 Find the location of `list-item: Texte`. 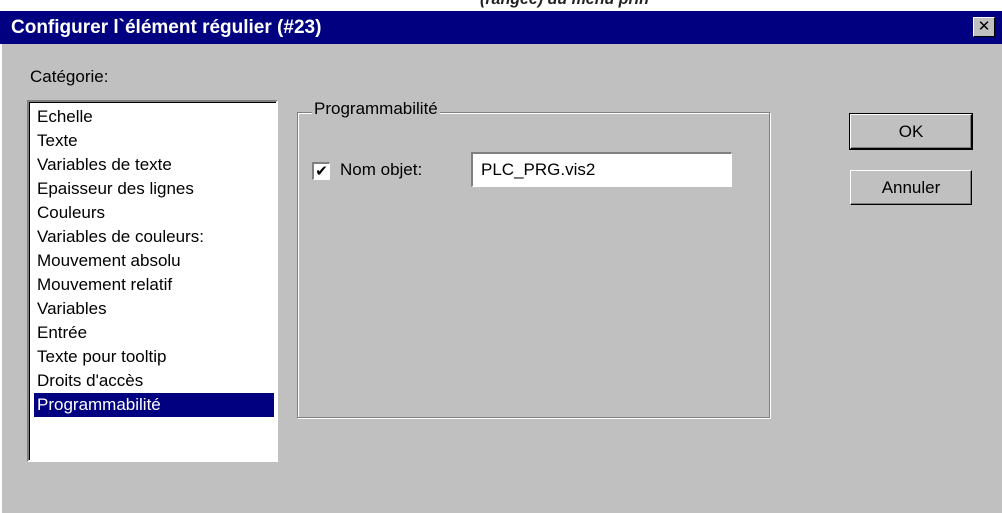

list-item: Texte is located at coordinates (154, 141).